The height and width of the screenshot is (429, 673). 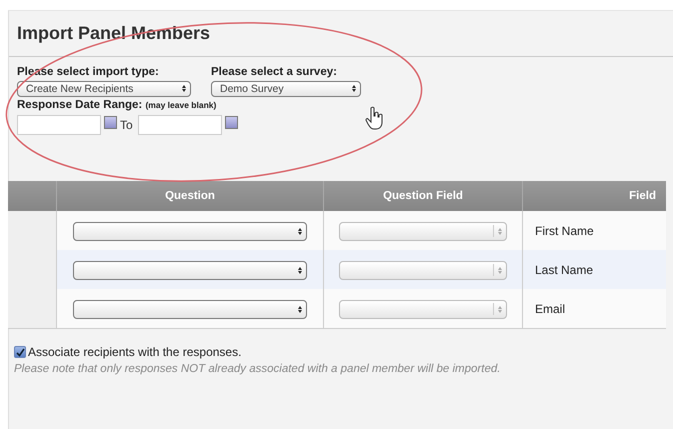 I want to click on import-type-select: Create New Recipients, so click(x=104, y=89).